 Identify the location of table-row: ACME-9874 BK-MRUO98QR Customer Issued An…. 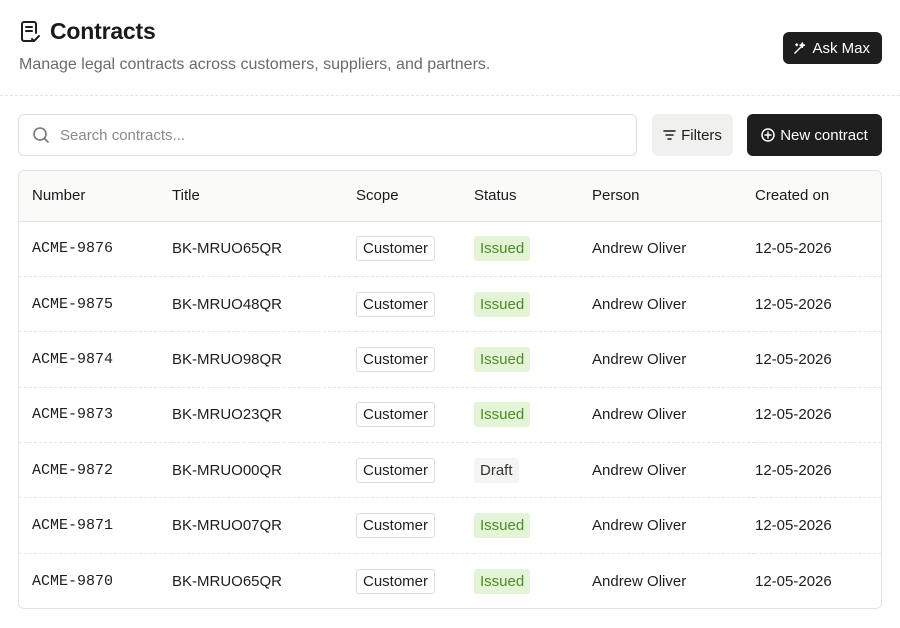
(450, 359).